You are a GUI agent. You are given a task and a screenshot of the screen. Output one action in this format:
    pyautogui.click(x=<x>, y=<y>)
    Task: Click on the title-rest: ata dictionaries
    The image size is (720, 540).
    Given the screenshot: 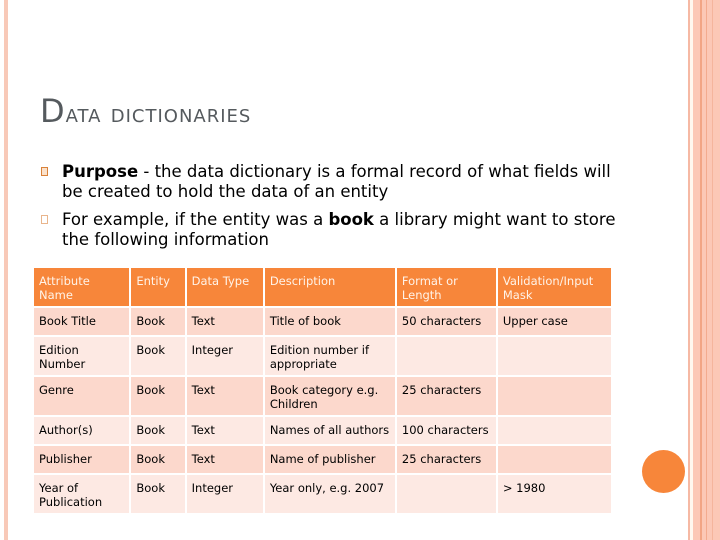 What is the action you would take?
    pyautogui.click(x=158, y=114)
    